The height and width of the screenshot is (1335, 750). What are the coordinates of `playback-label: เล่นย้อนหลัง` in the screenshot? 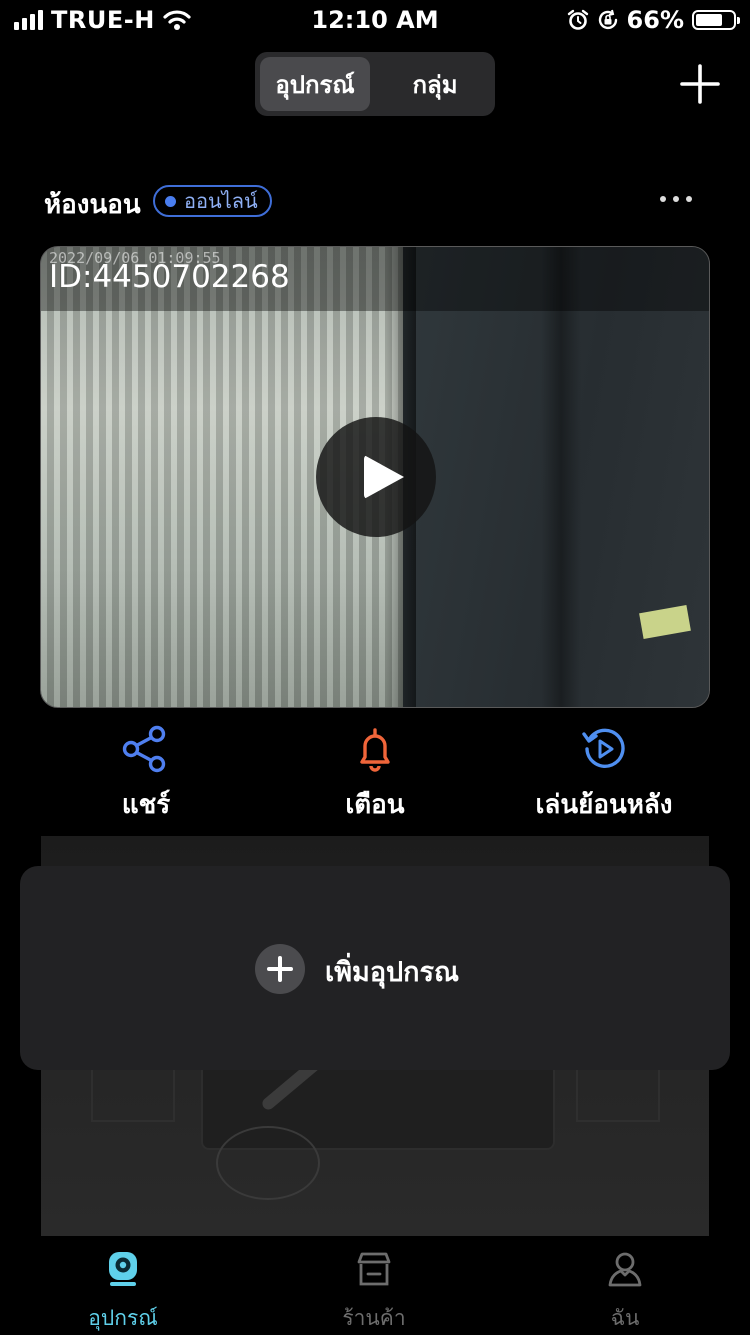 It's located at (604, 805).